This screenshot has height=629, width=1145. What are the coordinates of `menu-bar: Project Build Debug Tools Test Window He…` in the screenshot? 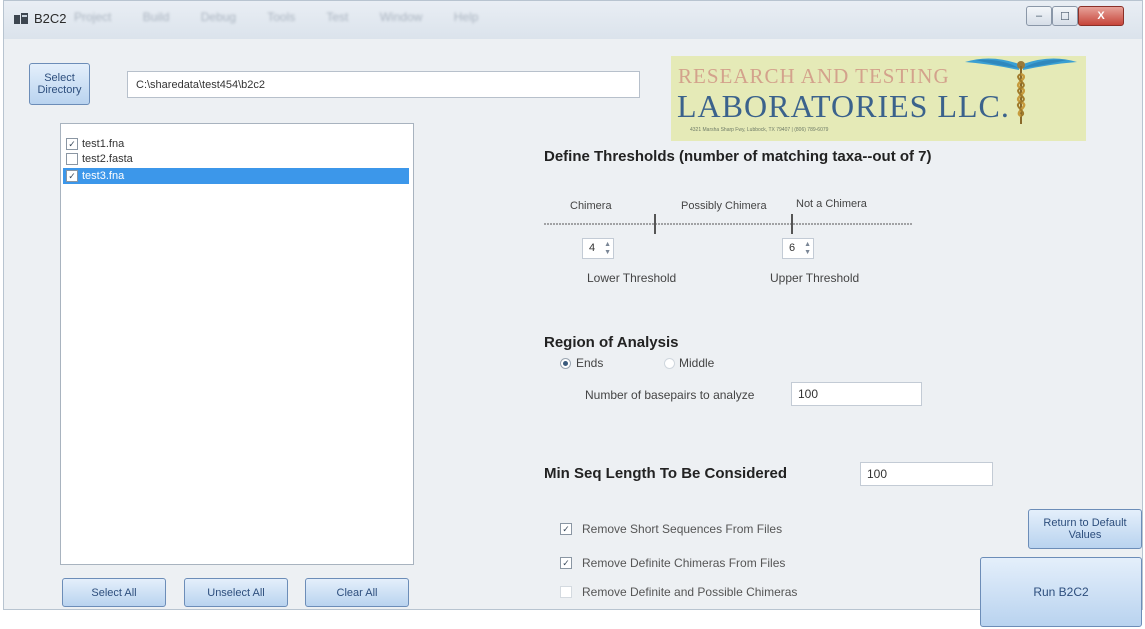 It's located at (290, 17).